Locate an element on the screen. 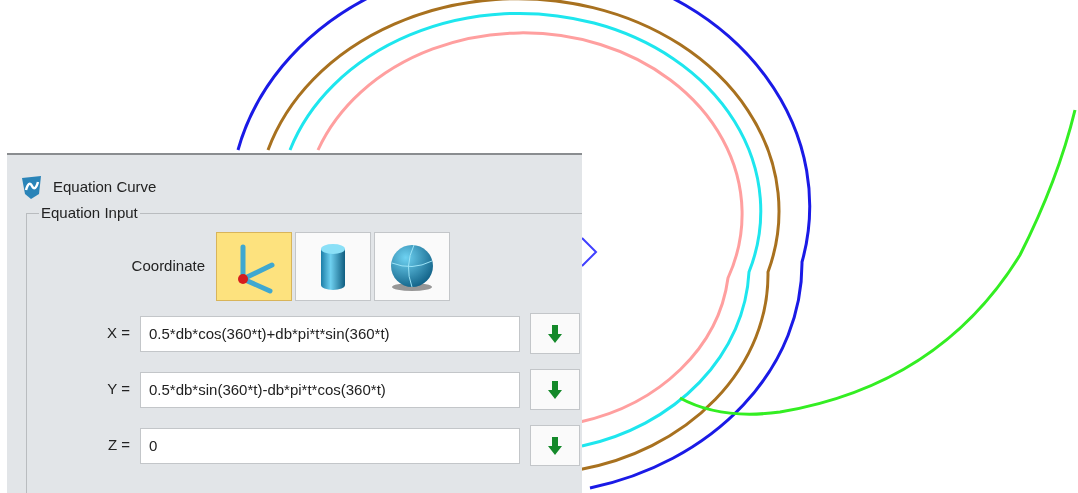  equation-field: 0.5*db*cos(360*t)+db*pi*t*sin(360*t) is located at coordinates (330, 333).